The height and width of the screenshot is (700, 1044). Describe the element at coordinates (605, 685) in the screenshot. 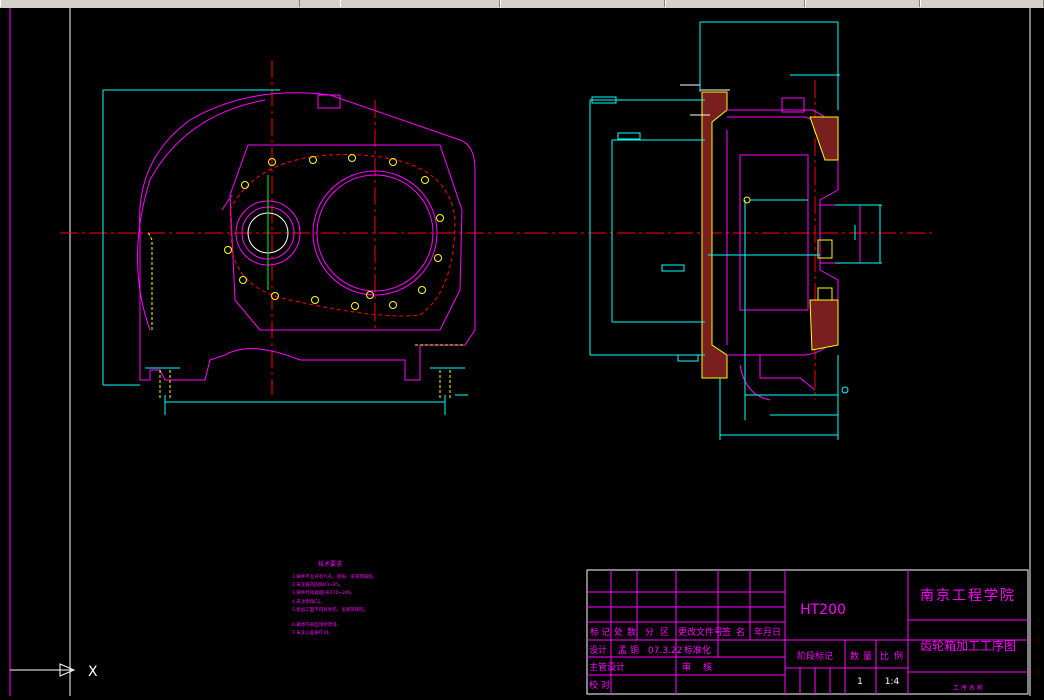

I see `cell-label: 对` at that location.